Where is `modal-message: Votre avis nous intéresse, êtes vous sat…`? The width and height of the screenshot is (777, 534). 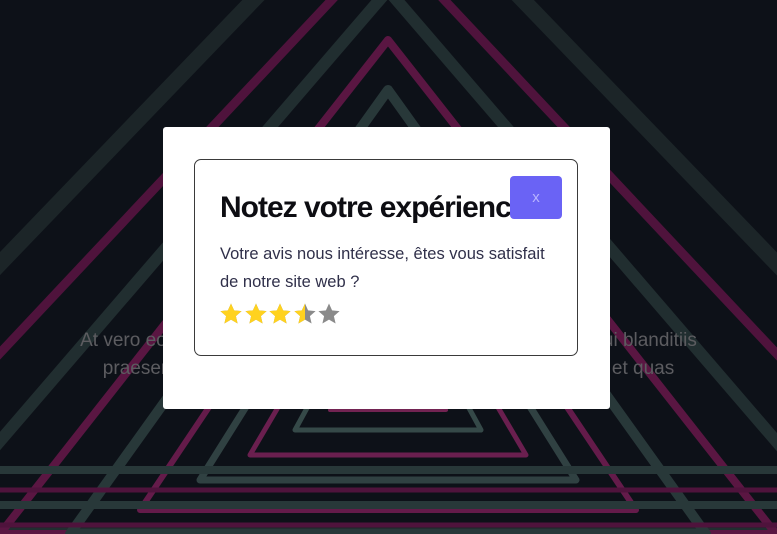 modal-message: Votre avis nous intéresse, êtes vous sat… is located at coordinates (382, 268).